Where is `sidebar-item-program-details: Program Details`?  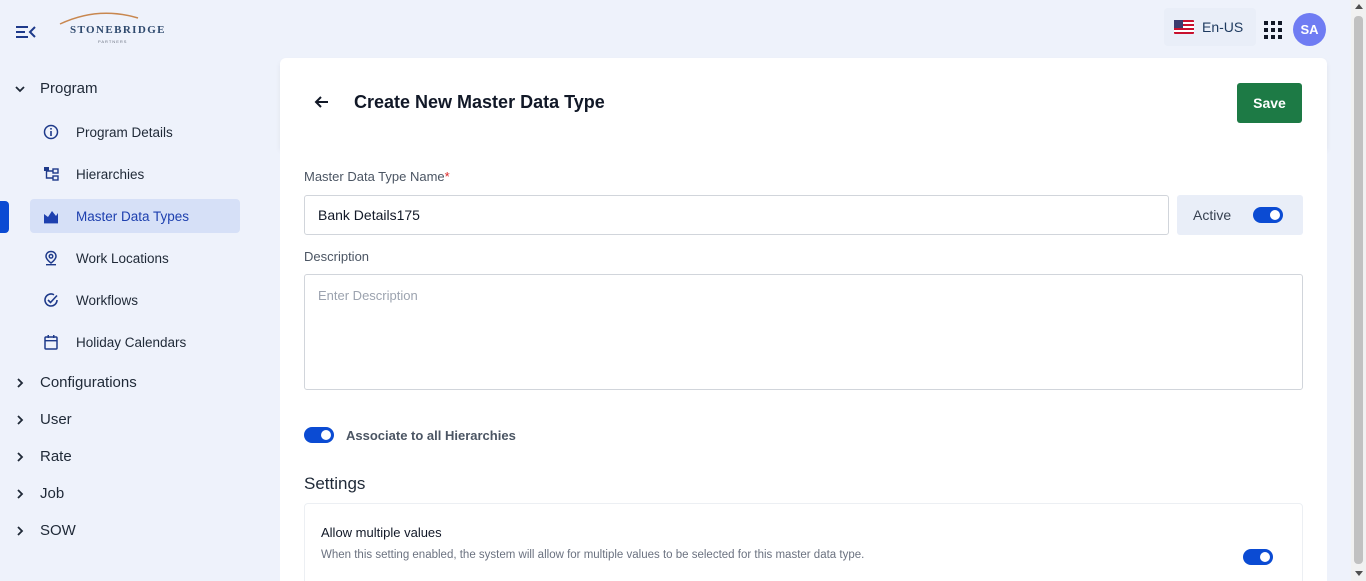
sidebar-item-program-details: Program Details is located at coordinates (135, 132).